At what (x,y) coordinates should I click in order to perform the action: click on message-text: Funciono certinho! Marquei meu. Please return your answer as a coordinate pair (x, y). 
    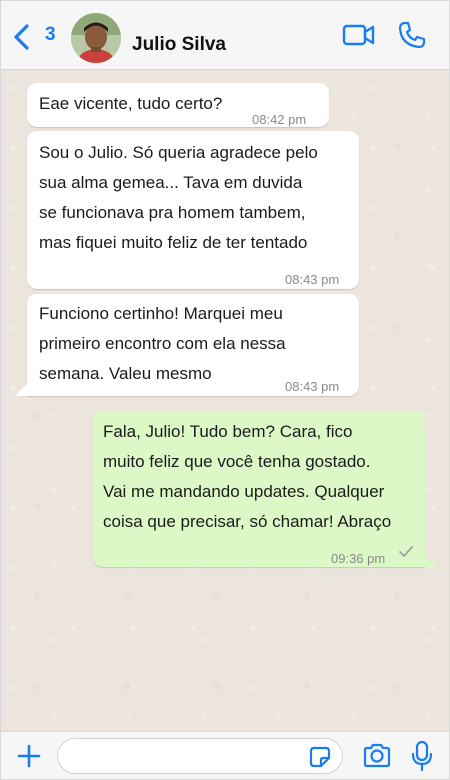
    Looking at the image, I should click on (161, 313).